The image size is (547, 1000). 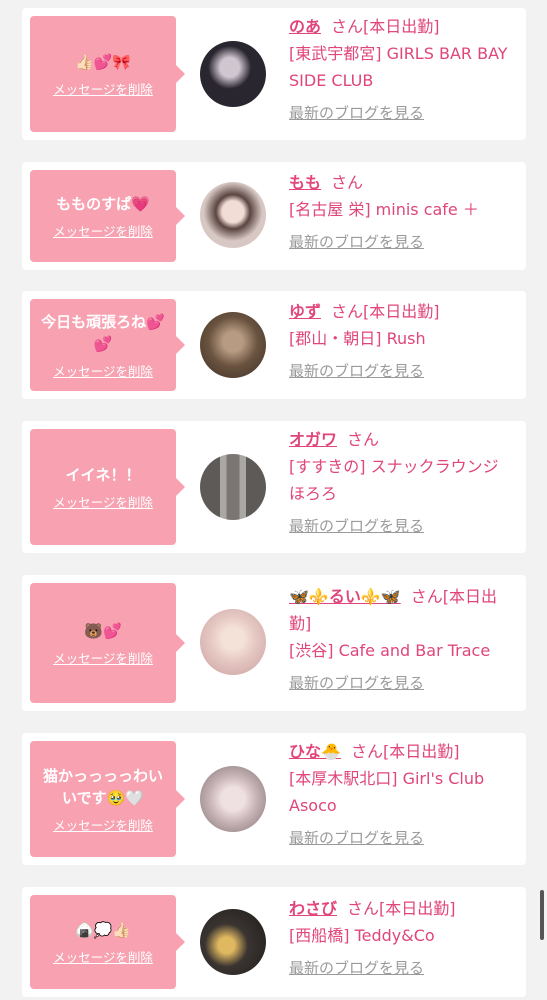 I want to click on name-line: わさび さん[本日出勤], so click(x=401, y=908).